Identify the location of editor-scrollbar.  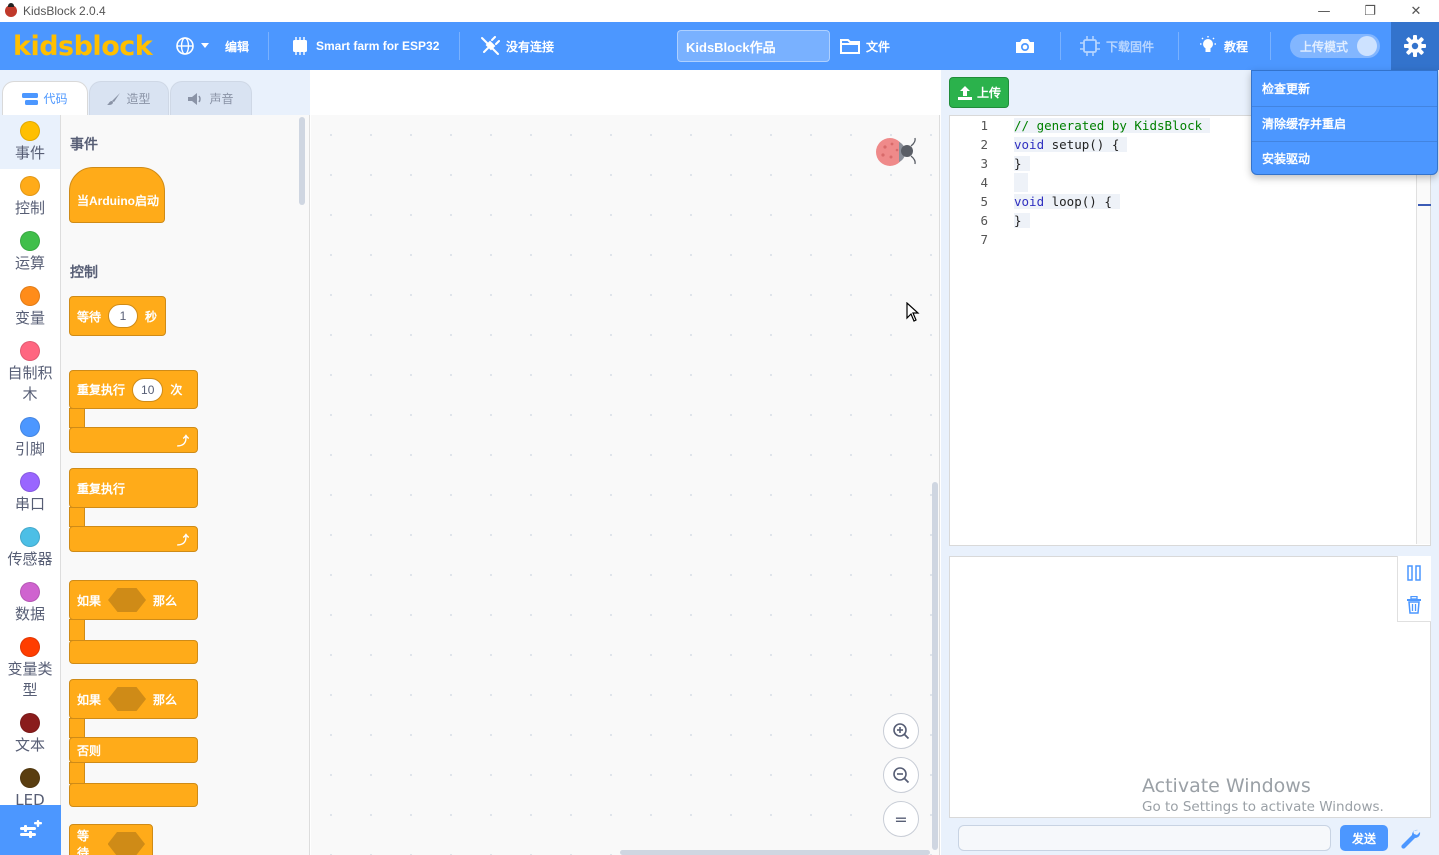
(1423, 330).